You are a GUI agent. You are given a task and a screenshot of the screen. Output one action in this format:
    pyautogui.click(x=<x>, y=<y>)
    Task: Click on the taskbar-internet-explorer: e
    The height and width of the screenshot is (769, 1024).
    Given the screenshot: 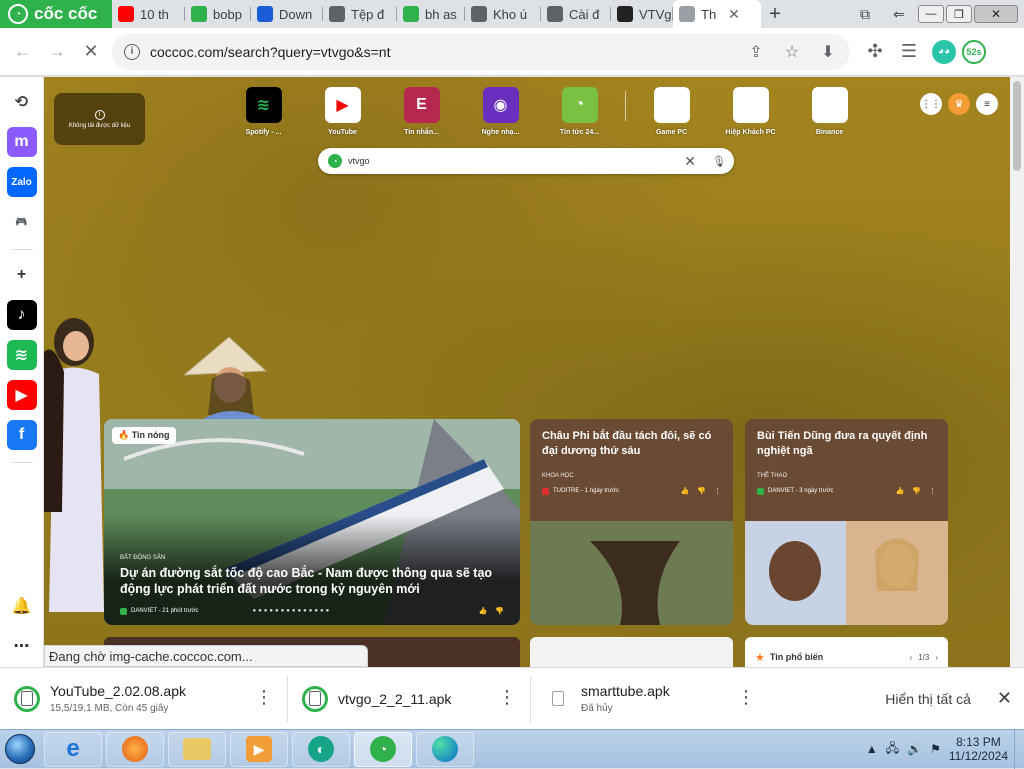 What is the action you would take?
    pyautogui.click(x=73, y=749)
    